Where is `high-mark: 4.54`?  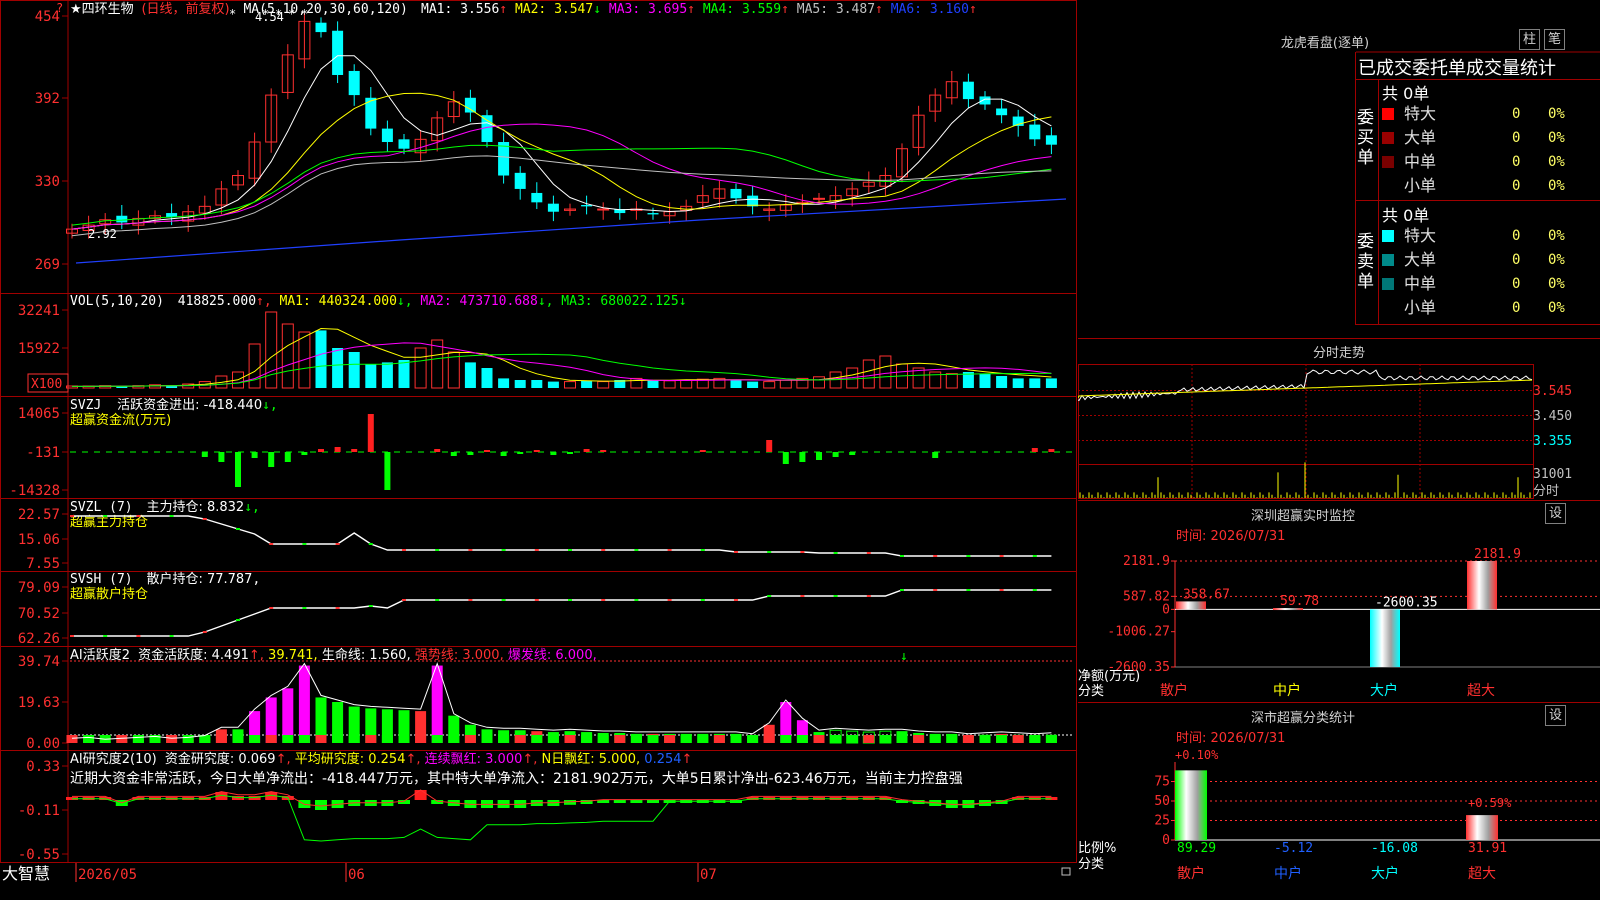 high-mark: 4.54 is located at coordinates (269, 17).